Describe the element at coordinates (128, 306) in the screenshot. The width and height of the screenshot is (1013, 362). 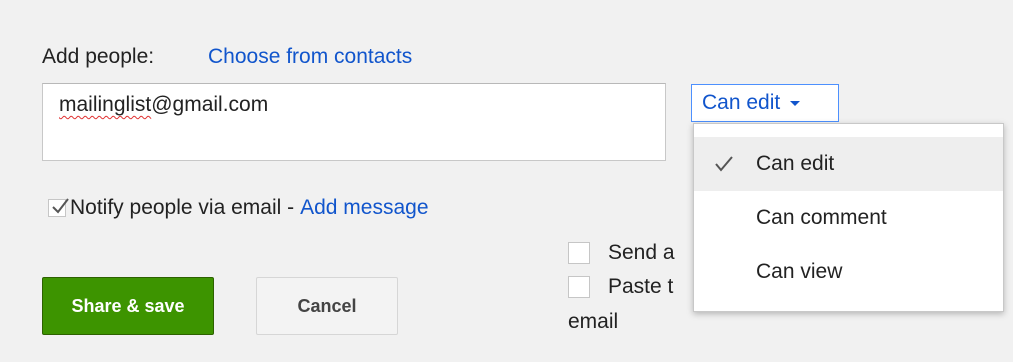
I see `share-save-button: Share & save` at that location.